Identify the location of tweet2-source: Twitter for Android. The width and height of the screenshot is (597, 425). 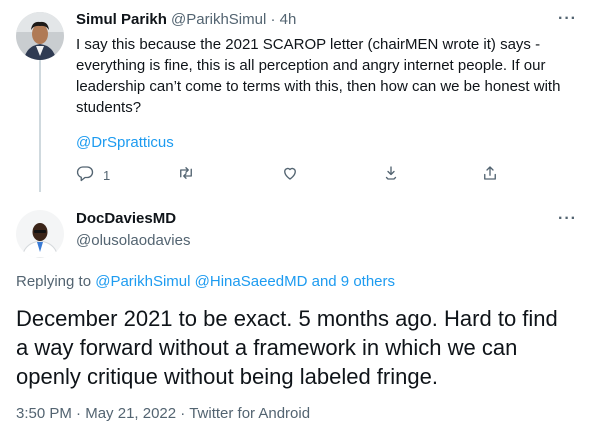
(249, 413).